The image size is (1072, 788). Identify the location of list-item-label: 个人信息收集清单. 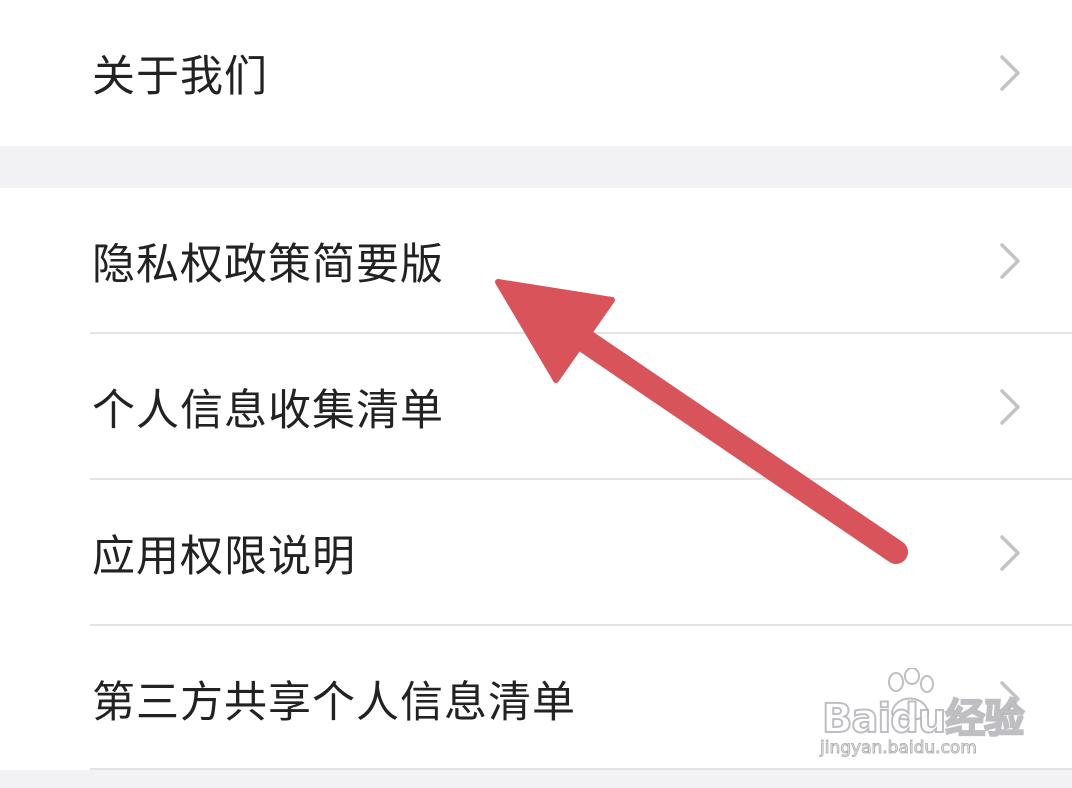
(268, 411).